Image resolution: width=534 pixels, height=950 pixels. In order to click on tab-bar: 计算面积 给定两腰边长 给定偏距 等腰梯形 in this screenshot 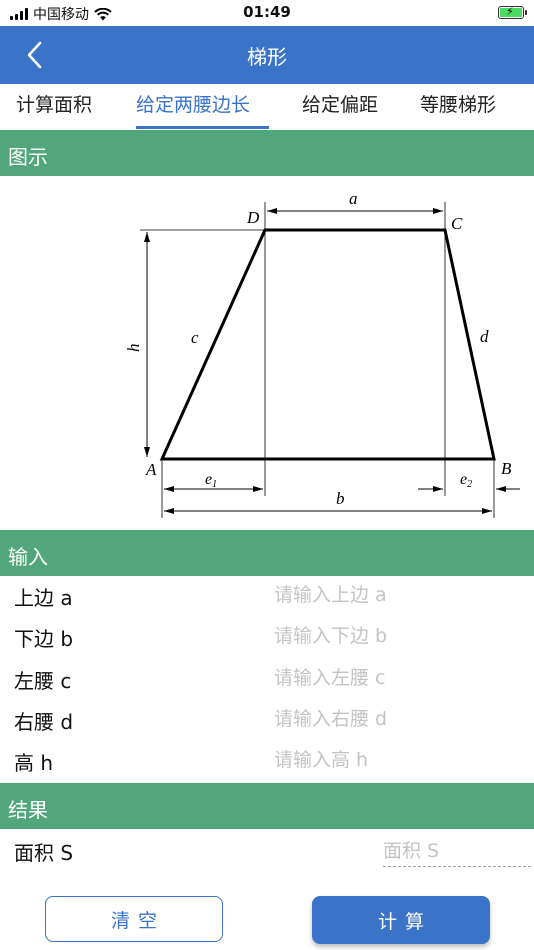, I will do `click(267, 107)`.